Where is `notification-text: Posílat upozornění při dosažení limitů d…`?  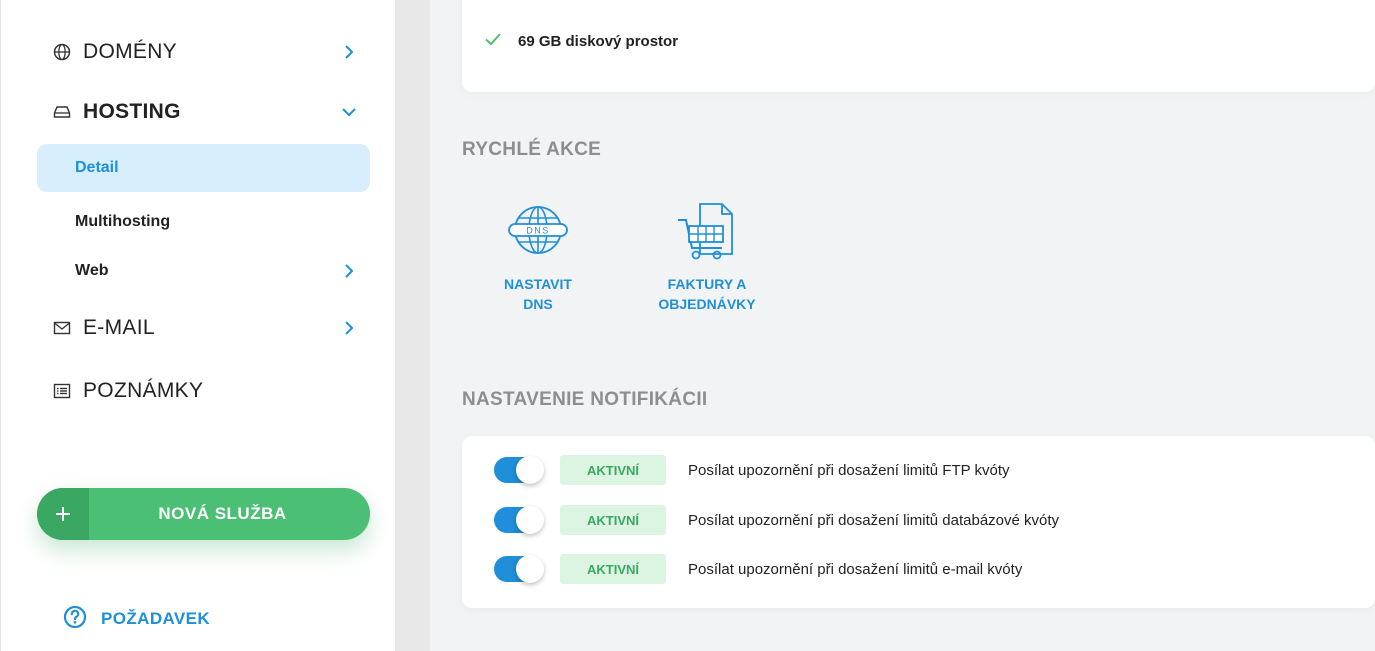 notification-text: Posílat upozornění při dosažení limitů d… is located at coordinates (874, 520).